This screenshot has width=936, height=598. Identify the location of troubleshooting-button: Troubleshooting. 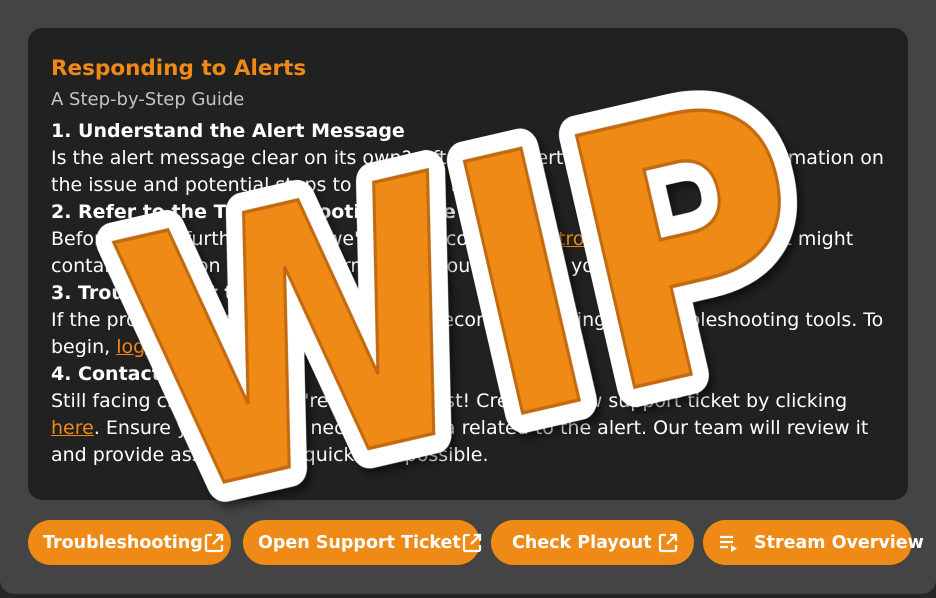
(129, 542).